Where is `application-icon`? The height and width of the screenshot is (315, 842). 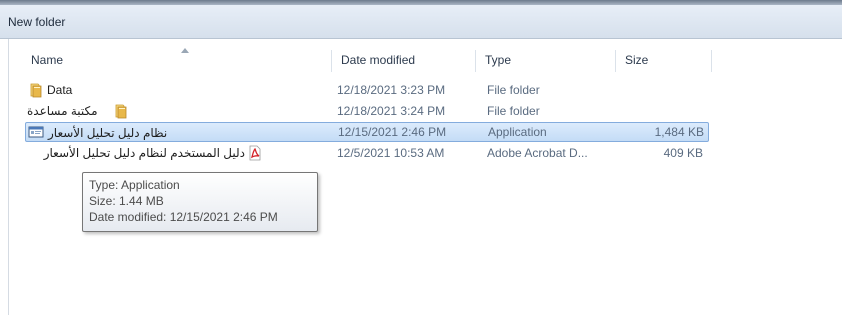
application-icon is located at coordinates (36, 132).